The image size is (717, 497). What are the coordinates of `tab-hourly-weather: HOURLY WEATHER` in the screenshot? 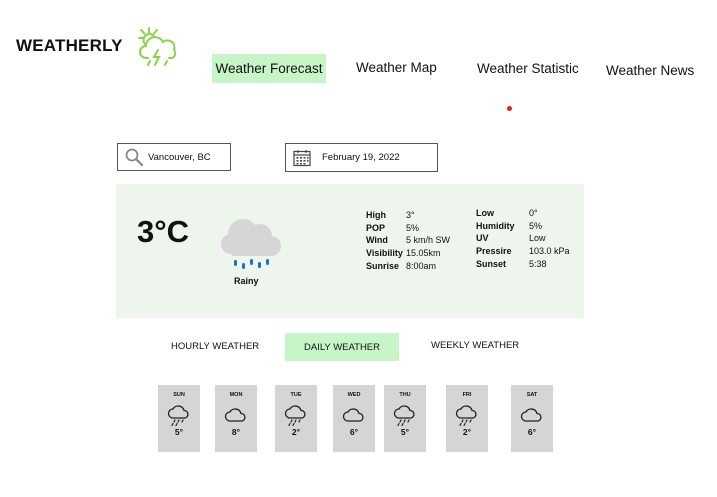 It's located at (215, 346).